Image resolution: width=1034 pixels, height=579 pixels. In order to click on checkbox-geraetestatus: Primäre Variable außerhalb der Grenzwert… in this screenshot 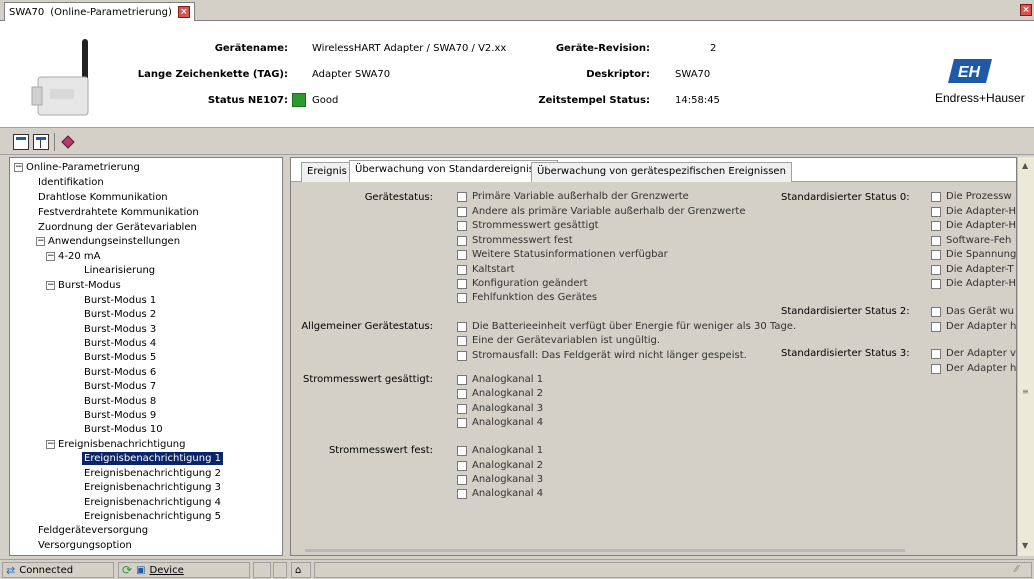, I will do `click(573, 196)`.